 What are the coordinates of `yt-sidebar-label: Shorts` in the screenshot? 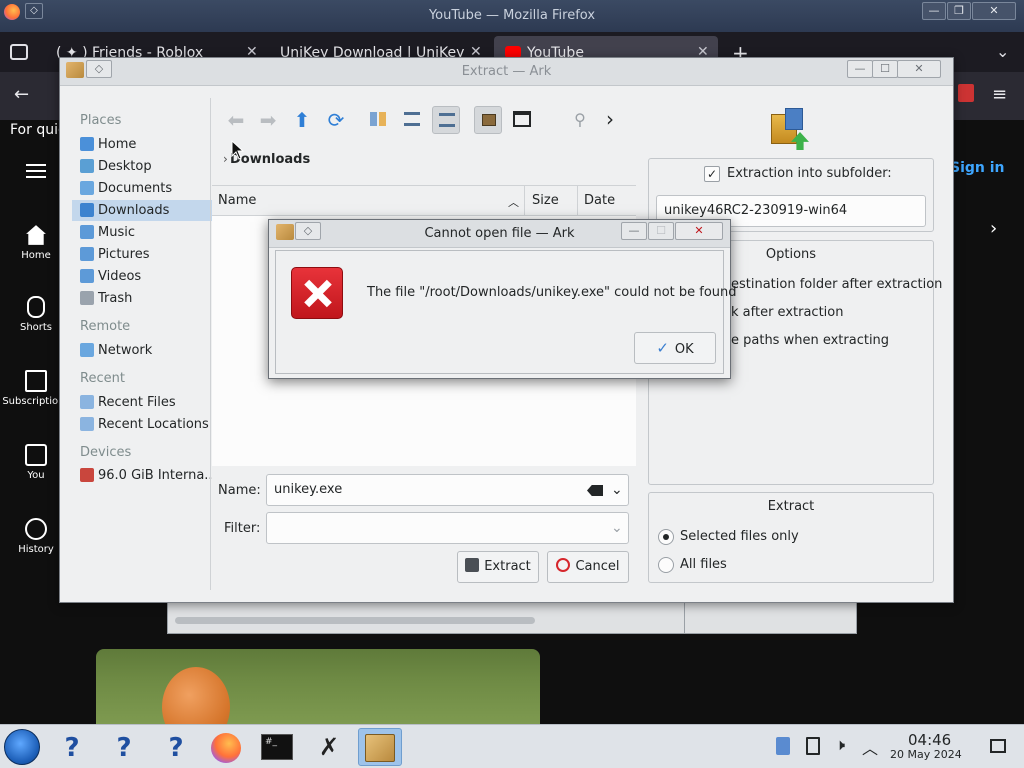 It's located at (36, 327).